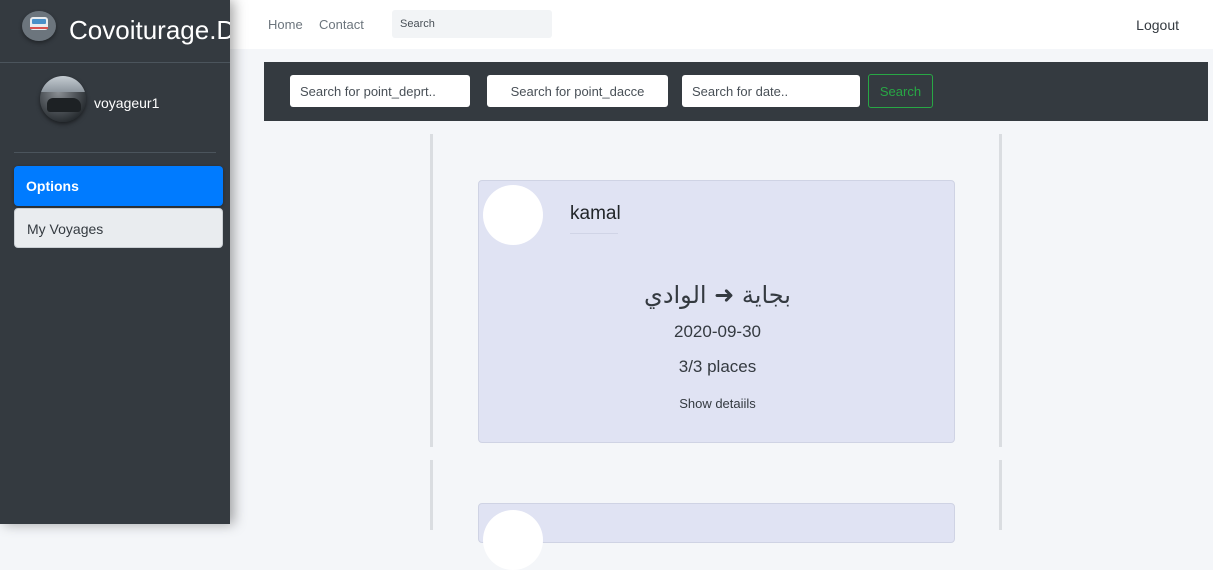 The height and width of the screenshot is (570, 1213). What do you see at coordinates (149, 30) in the screenshot?
I see `brand-name: Covoiturage.D` at bounding box center [149, 30].